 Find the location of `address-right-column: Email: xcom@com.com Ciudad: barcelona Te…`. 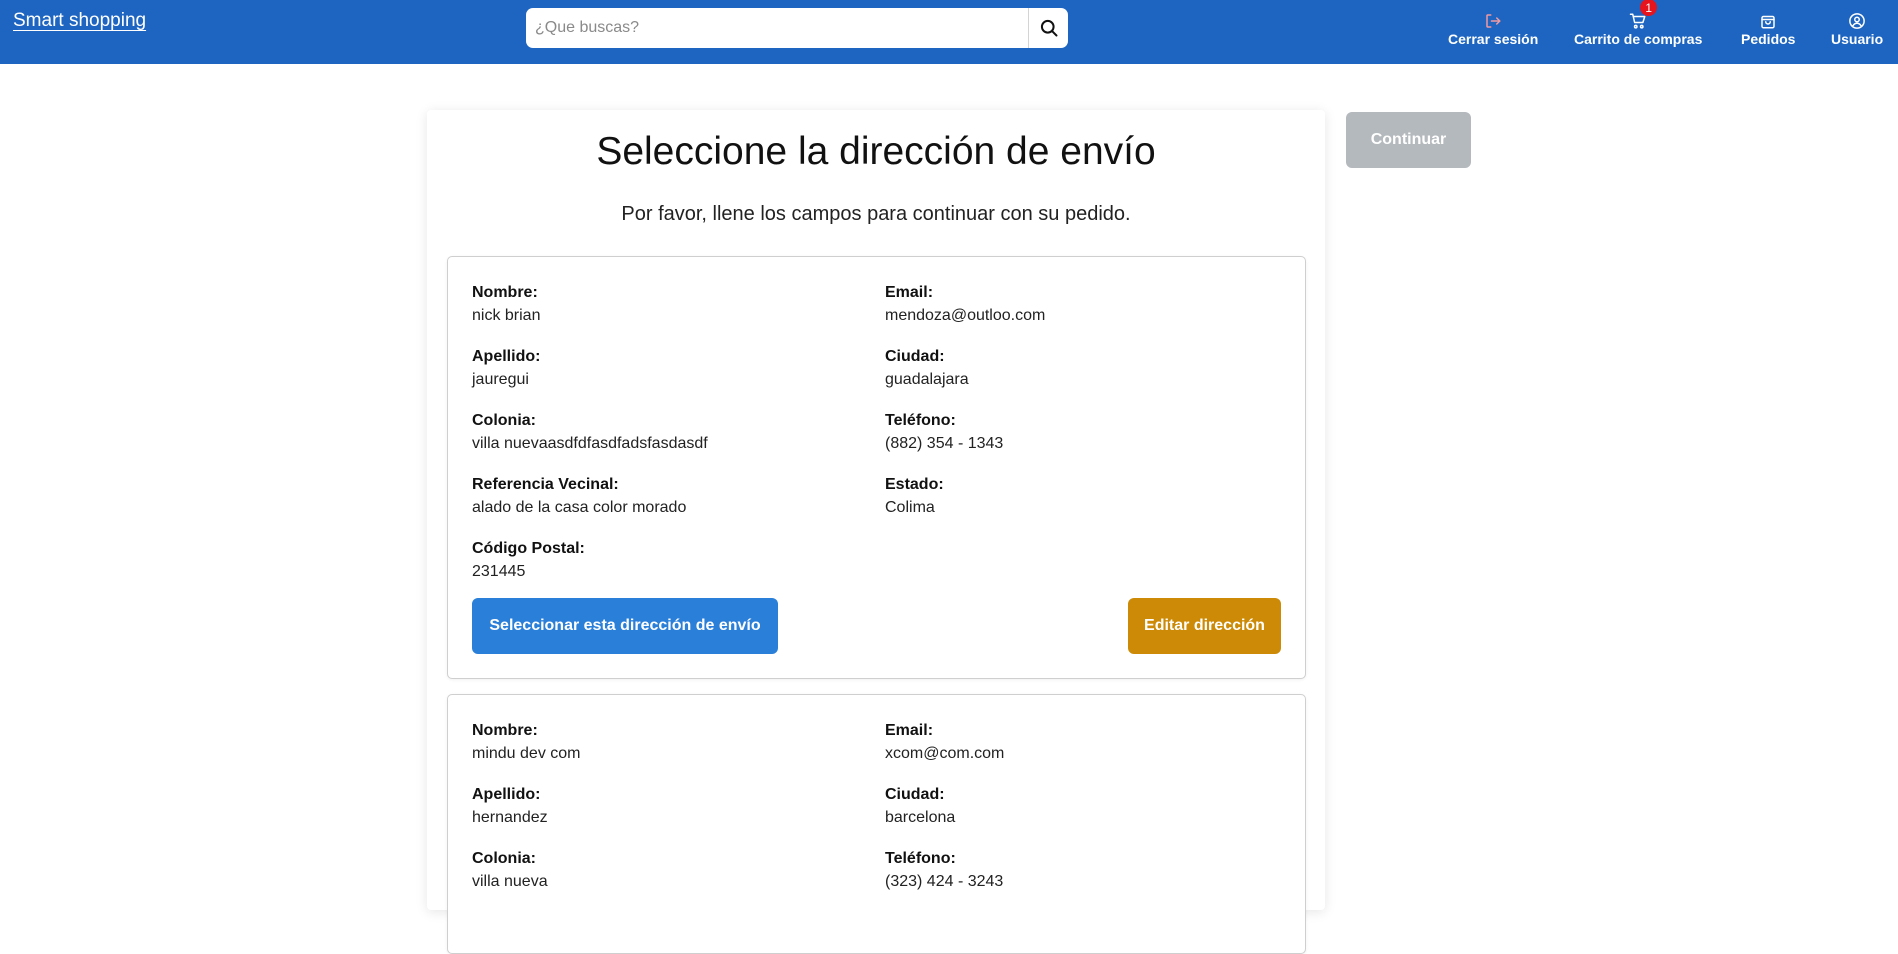

address-right-column: Email: xcom@com.com Ciudad: barcelona Te… is located at coordinates (944, 817).